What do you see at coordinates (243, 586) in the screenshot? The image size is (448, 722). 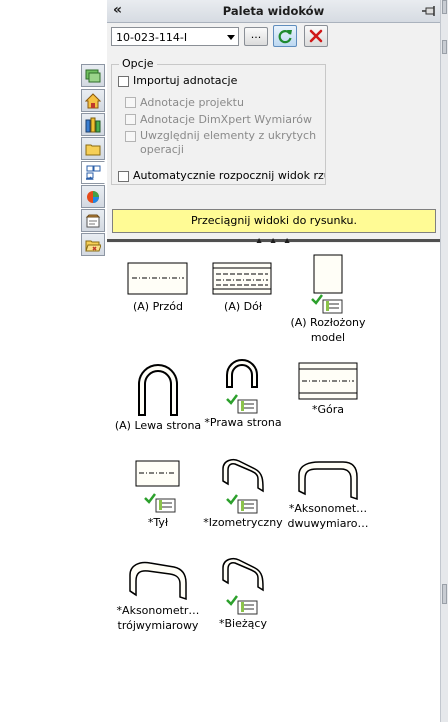 I see `current-view-icon` at bounding box center [243, 586].